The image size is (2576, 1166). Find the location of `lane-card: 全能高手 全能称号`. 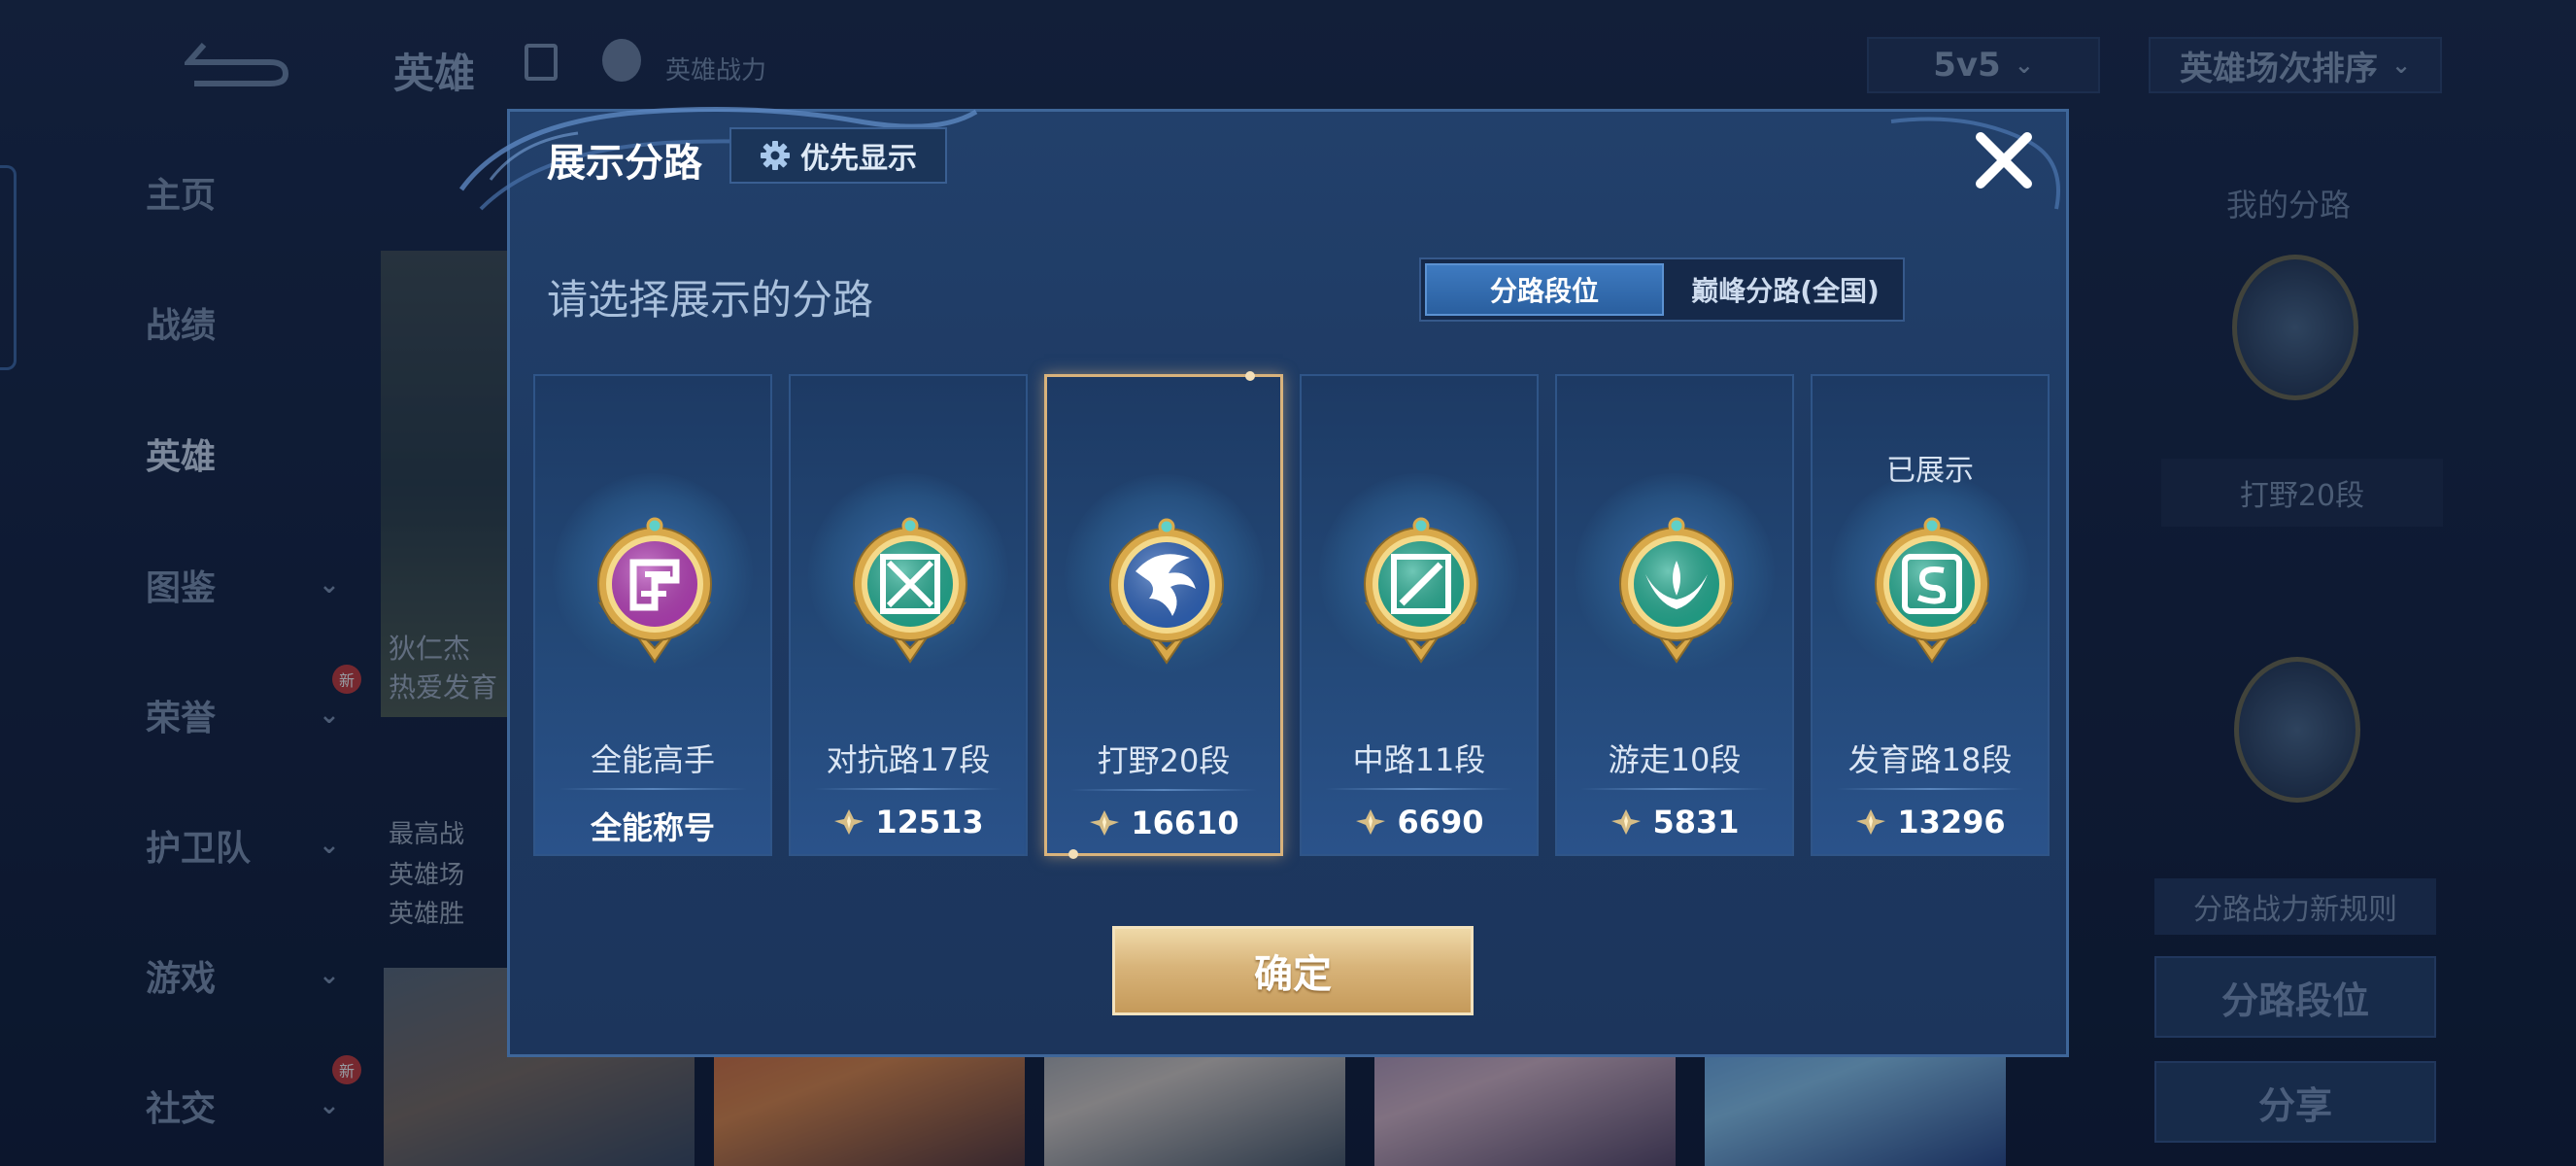

lane-card: 全能高手 全能称号 is located at coordinates (652, 615).